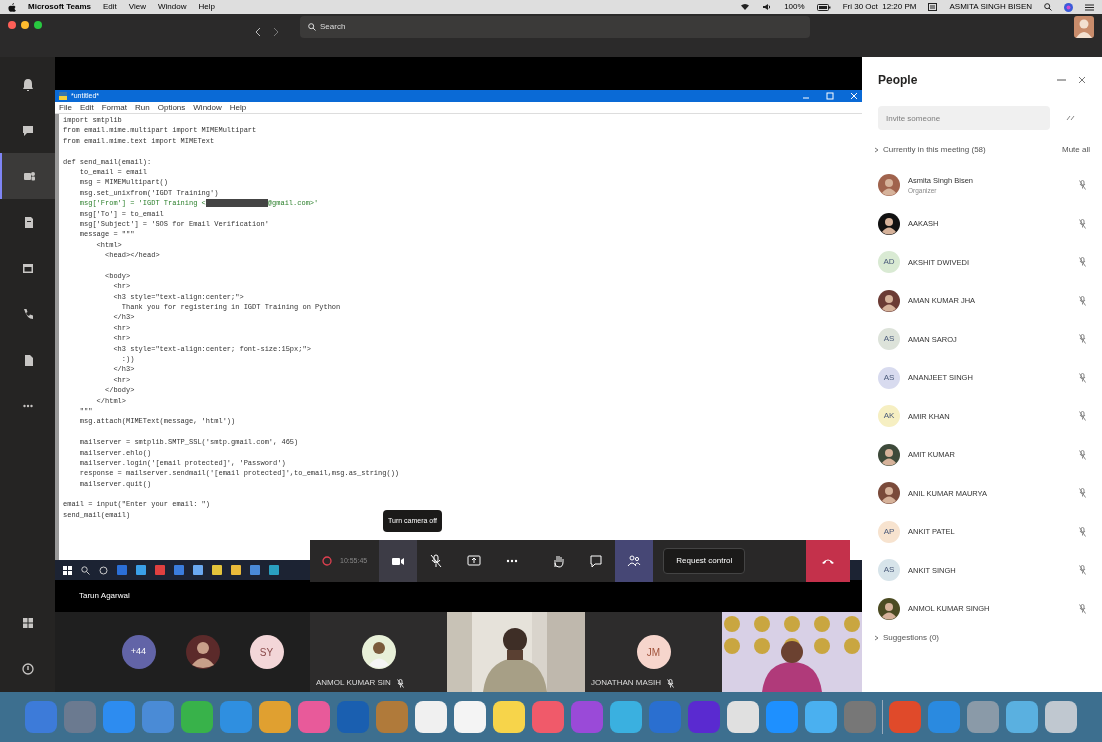 The width and height of the screenshot is (1102, 742). Describe the element at coordinates (911, 638) in the screenshot. I see `section-header: Suggestions (0)` at that location.